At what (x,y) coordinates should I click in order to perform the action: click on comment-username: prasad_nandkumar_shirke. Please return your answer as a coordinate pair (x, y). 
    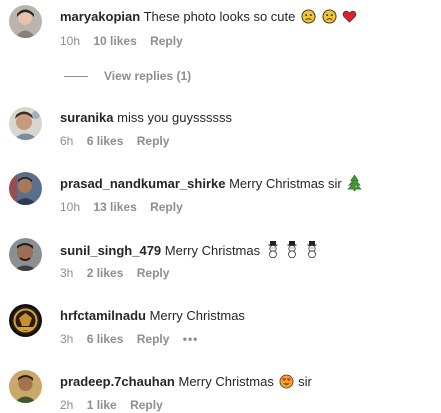
    Looking at the image, I should click on (142, 183).